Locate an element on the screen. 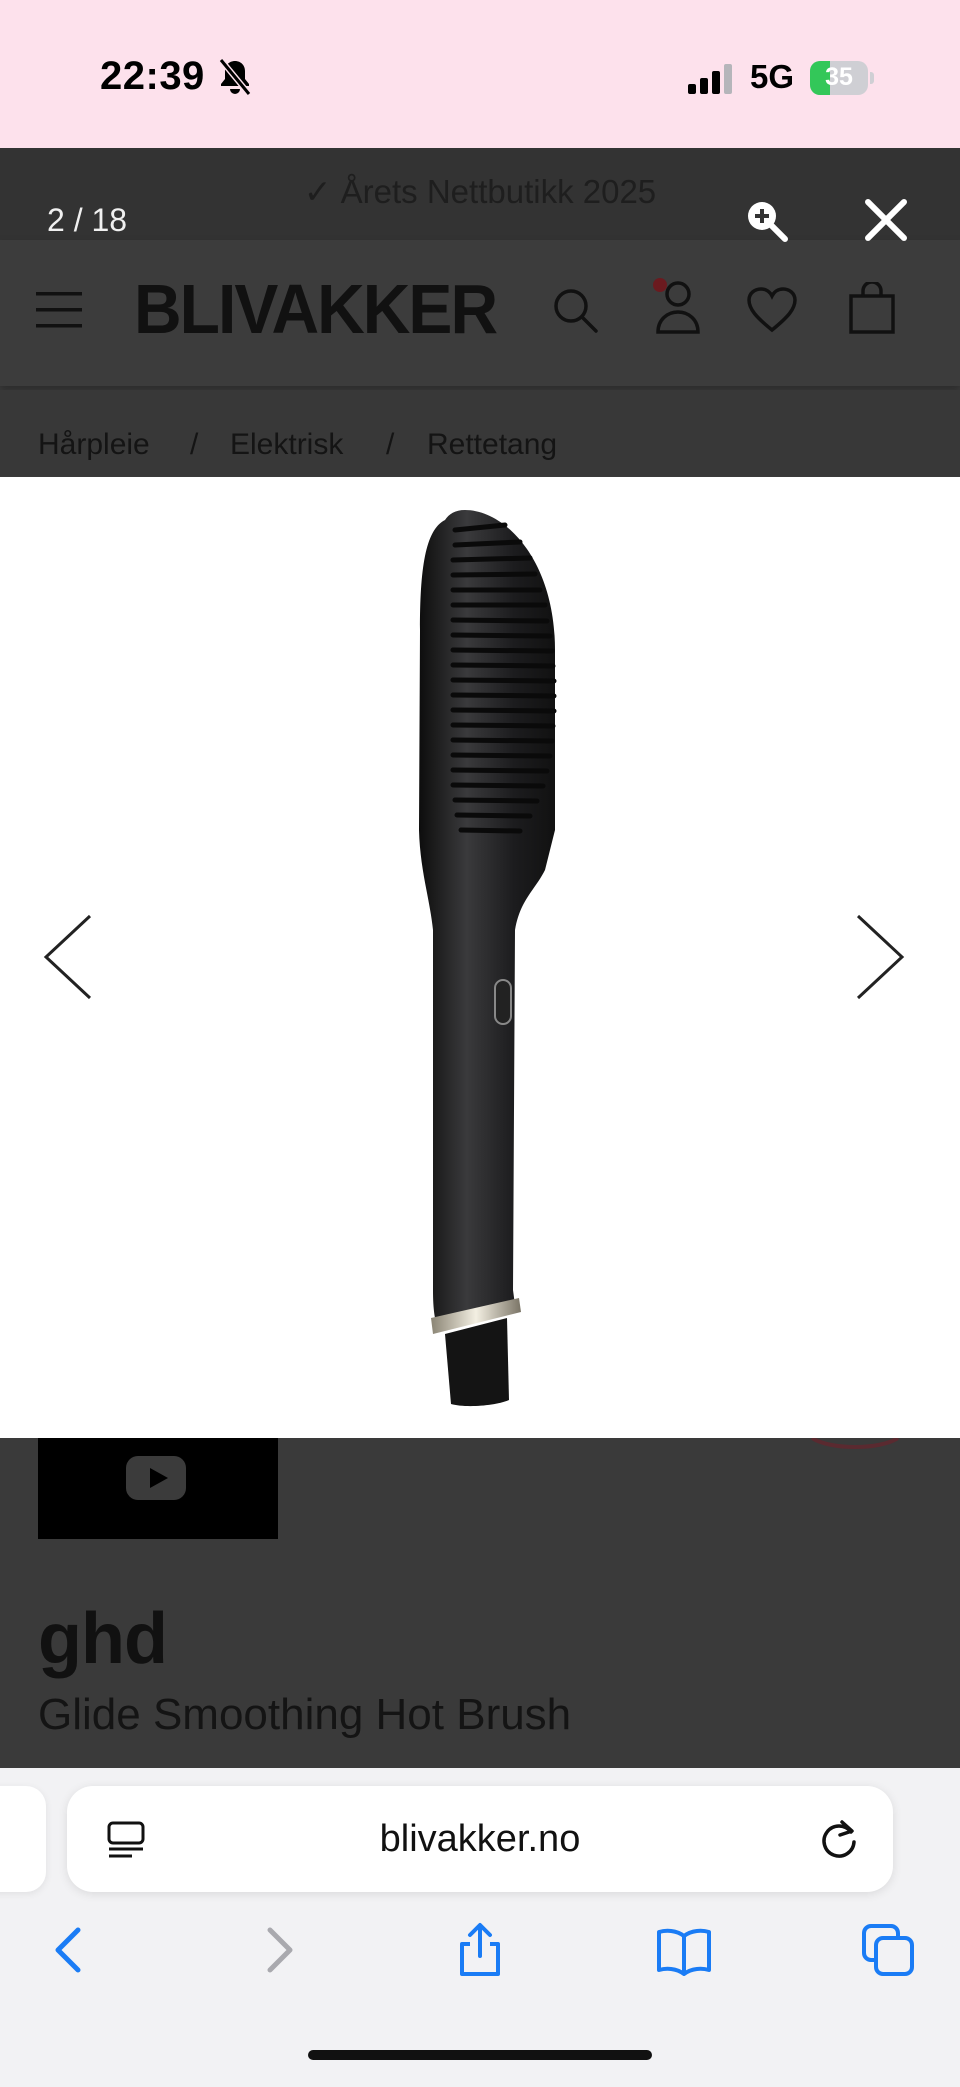 The width and height of the screenshot is (960, 2087). previous-tab-peek is located at coordinates (23, 1839).